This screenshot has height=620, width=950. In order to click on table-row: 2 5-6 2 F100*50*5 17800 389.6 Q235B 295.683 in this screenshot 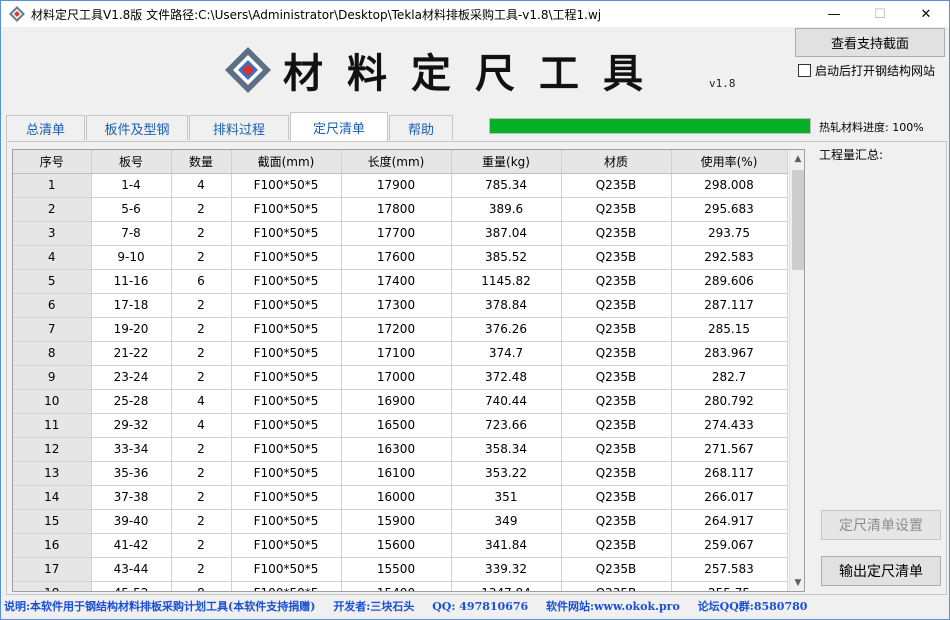, I will do `click(400, 209)`.